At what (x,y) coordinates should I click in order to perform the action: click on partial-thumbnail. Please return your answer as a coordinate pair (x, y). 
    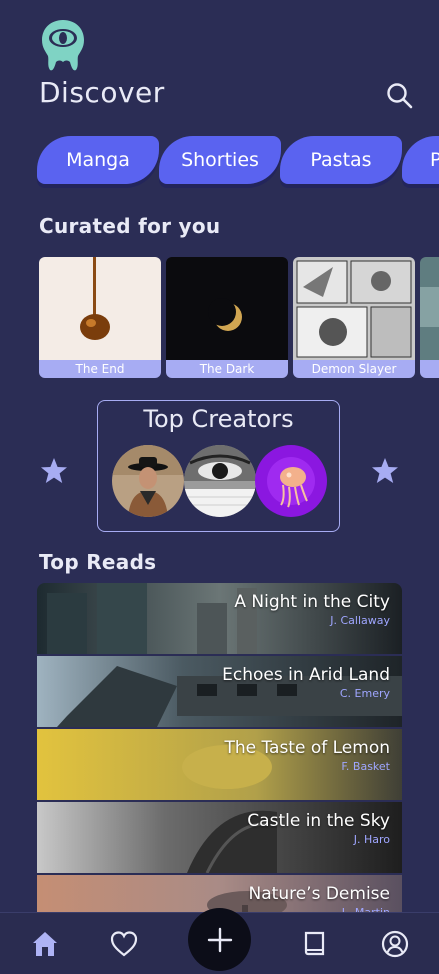
    Looking at the image, I should click on (429, 308).